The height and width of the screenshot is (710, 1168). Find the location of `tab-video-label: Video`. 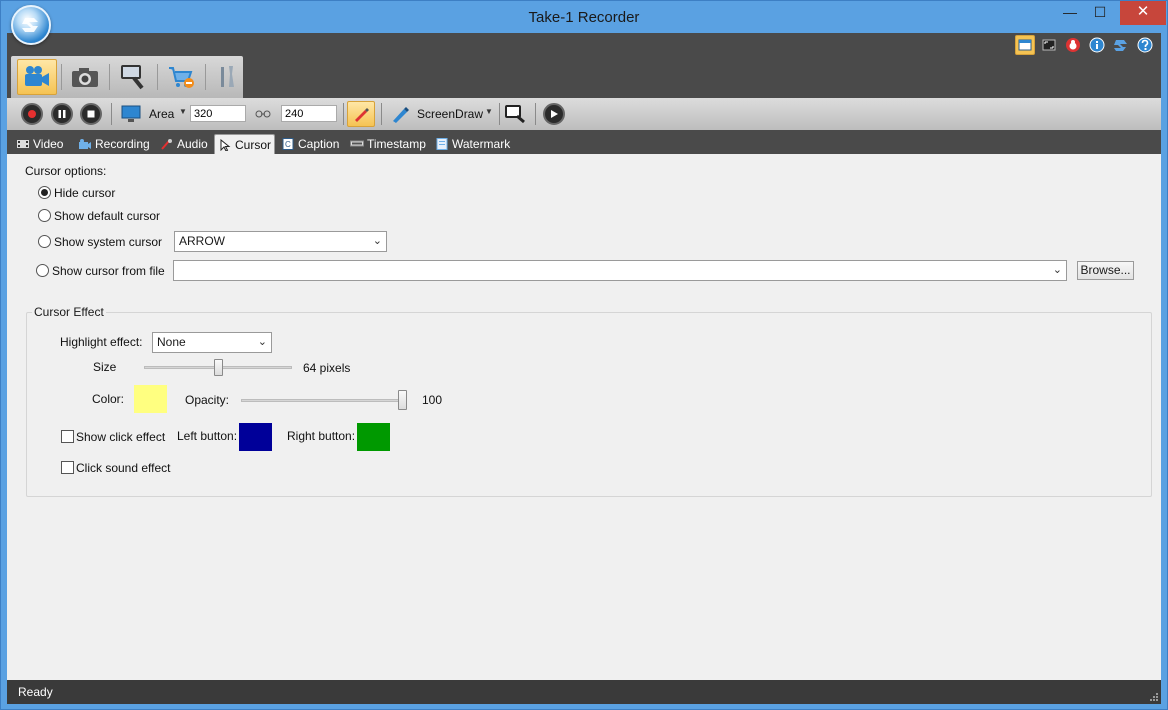

tab-video-label: Video is located at coordinates (48, 144).